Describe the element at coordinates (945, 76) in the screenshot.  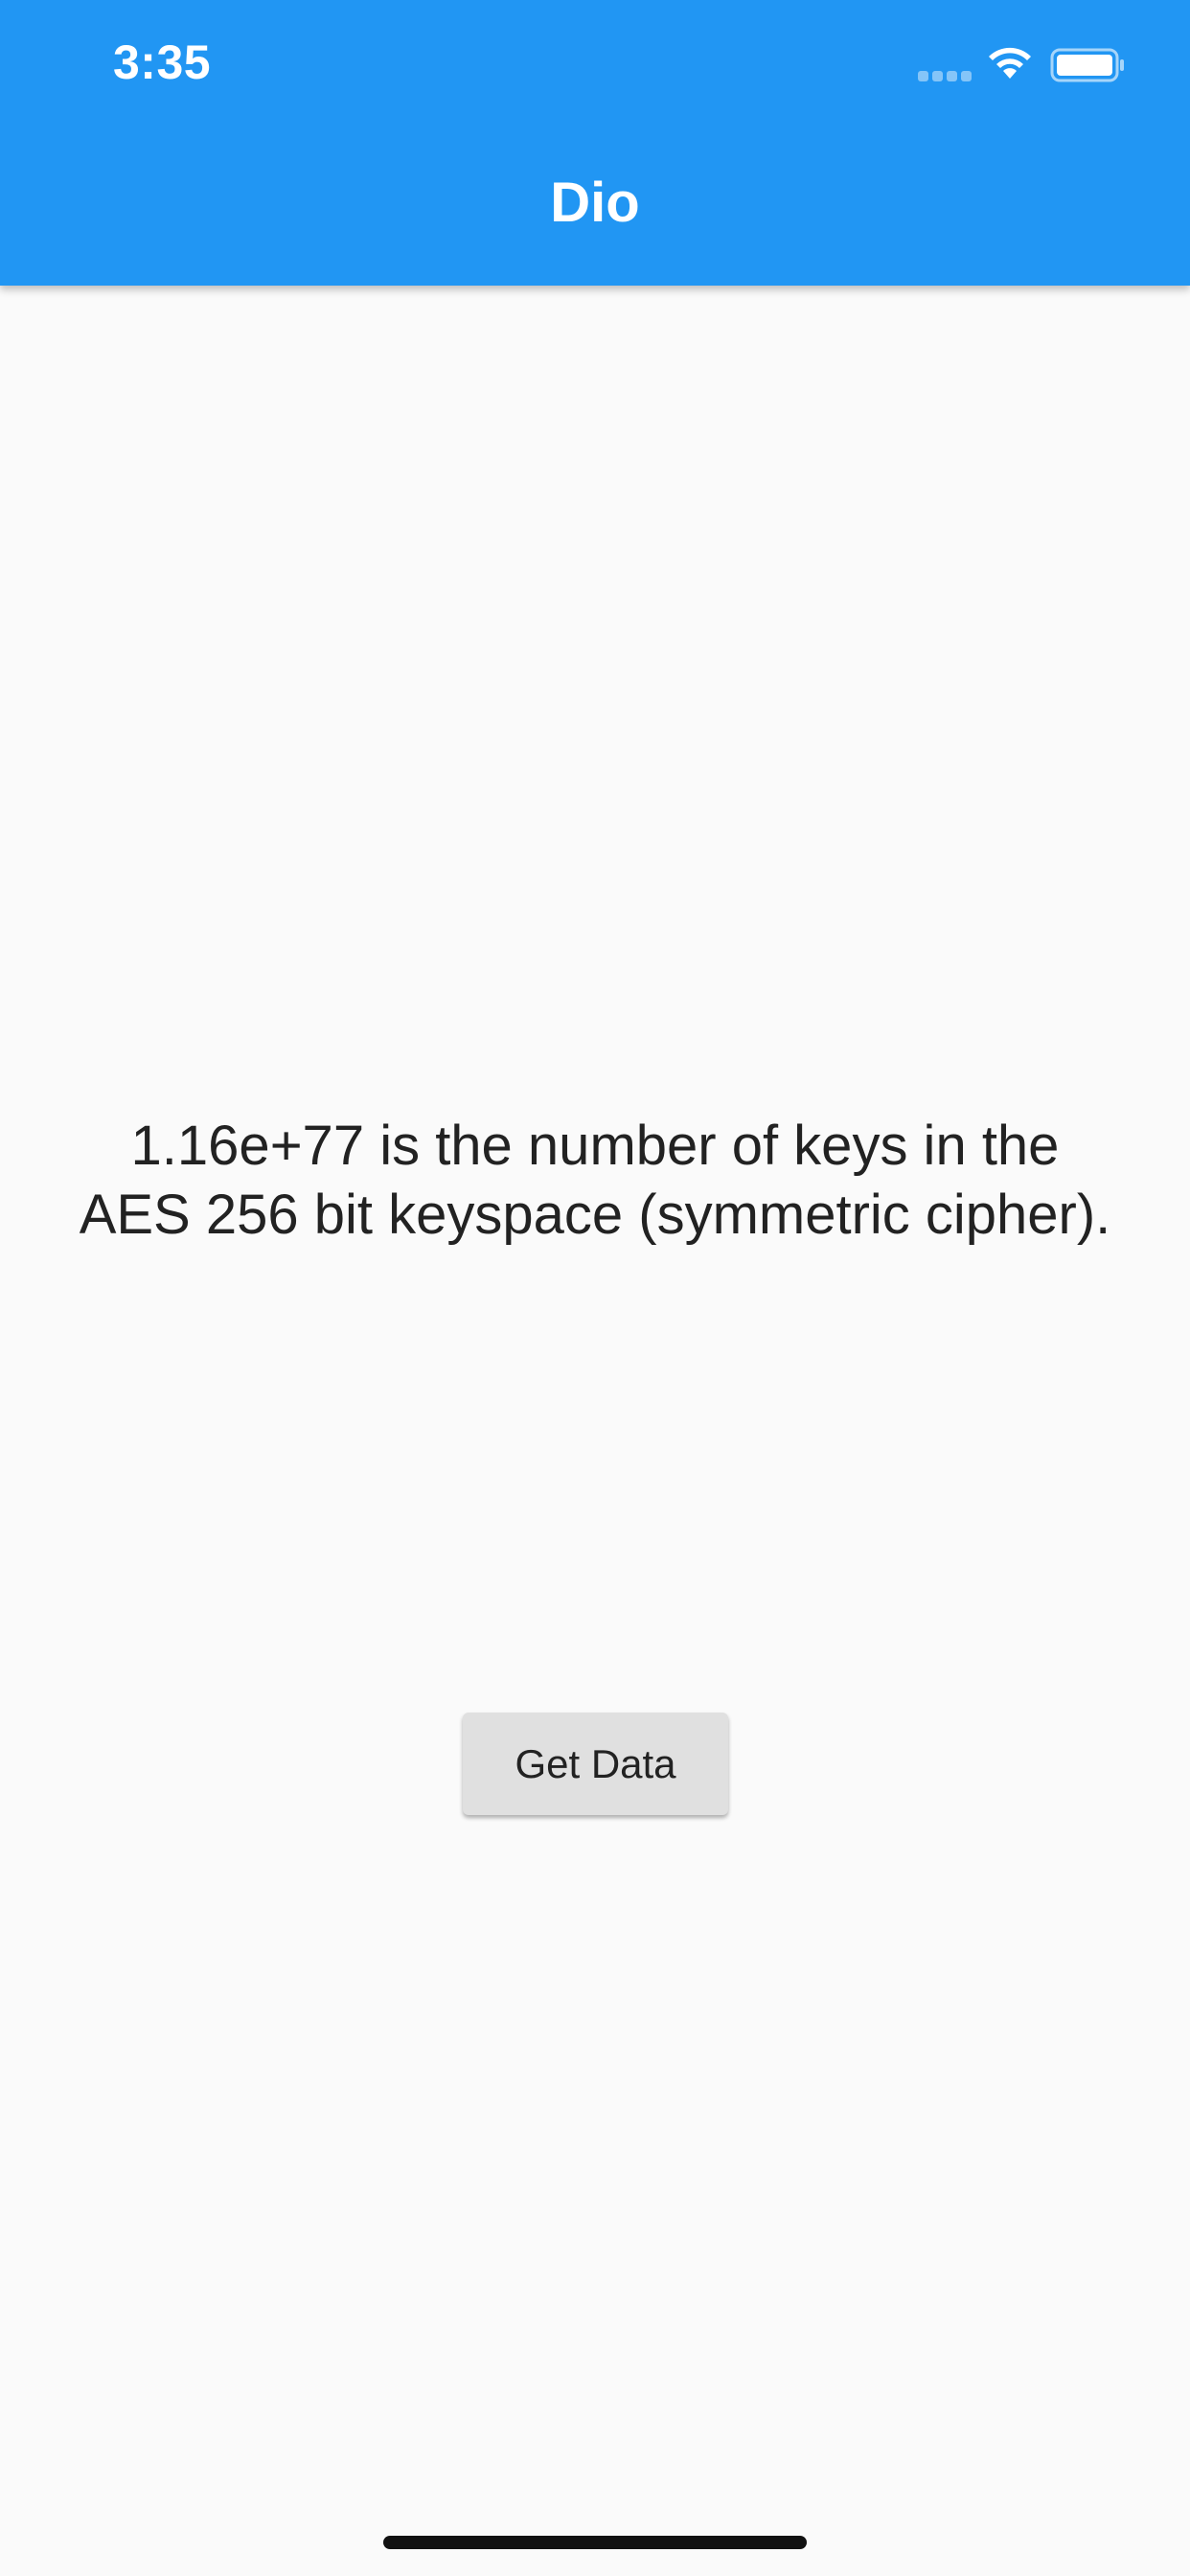
I see `cellular-signal-icon` at that location.